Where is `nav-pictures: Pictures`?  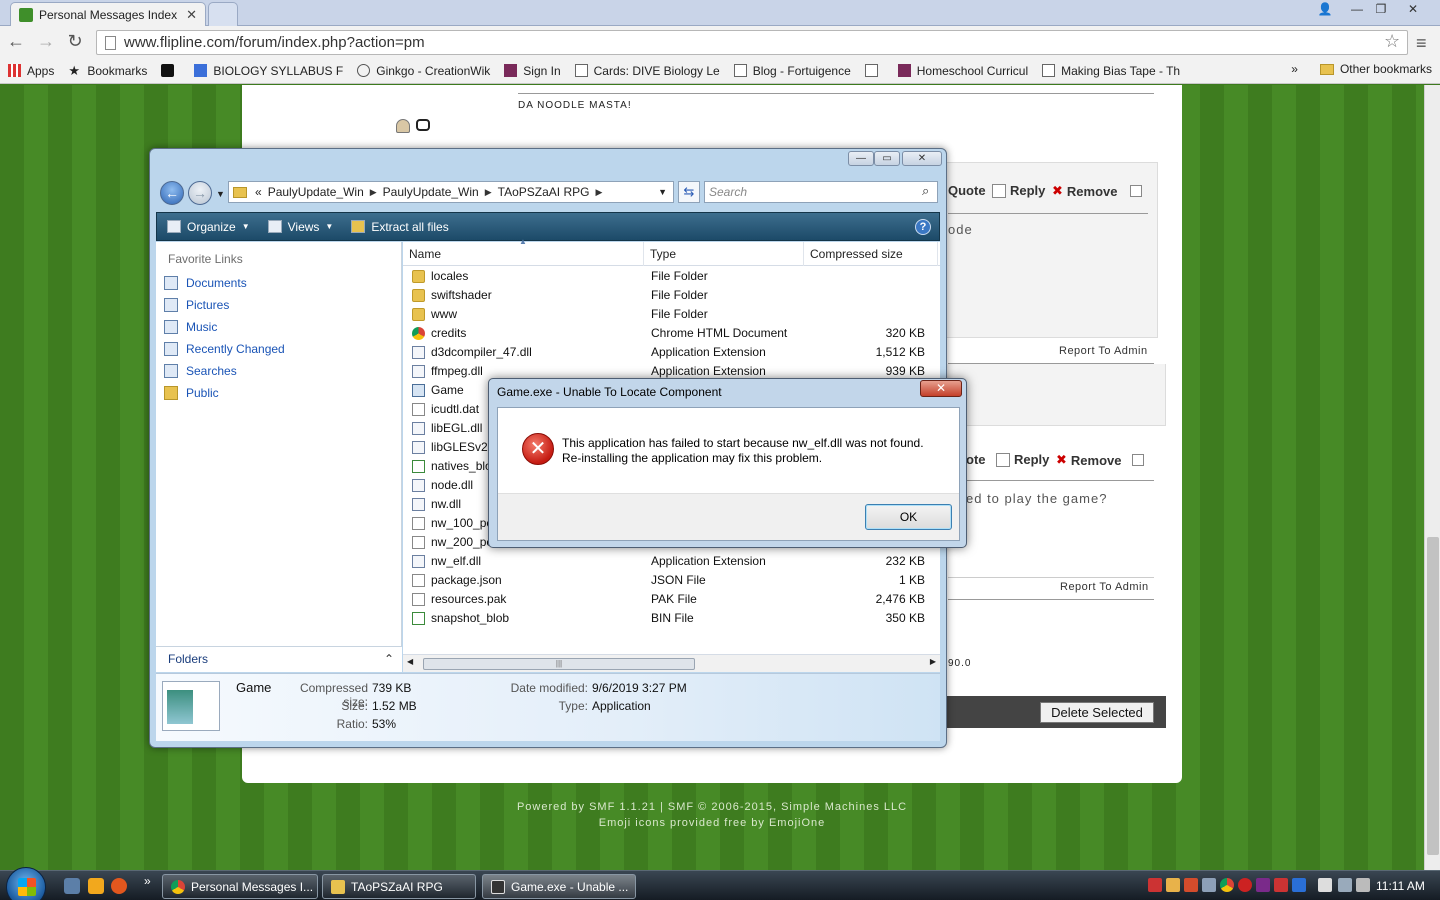 nav-pictures: Pictures is located at coordinates (196, 305).